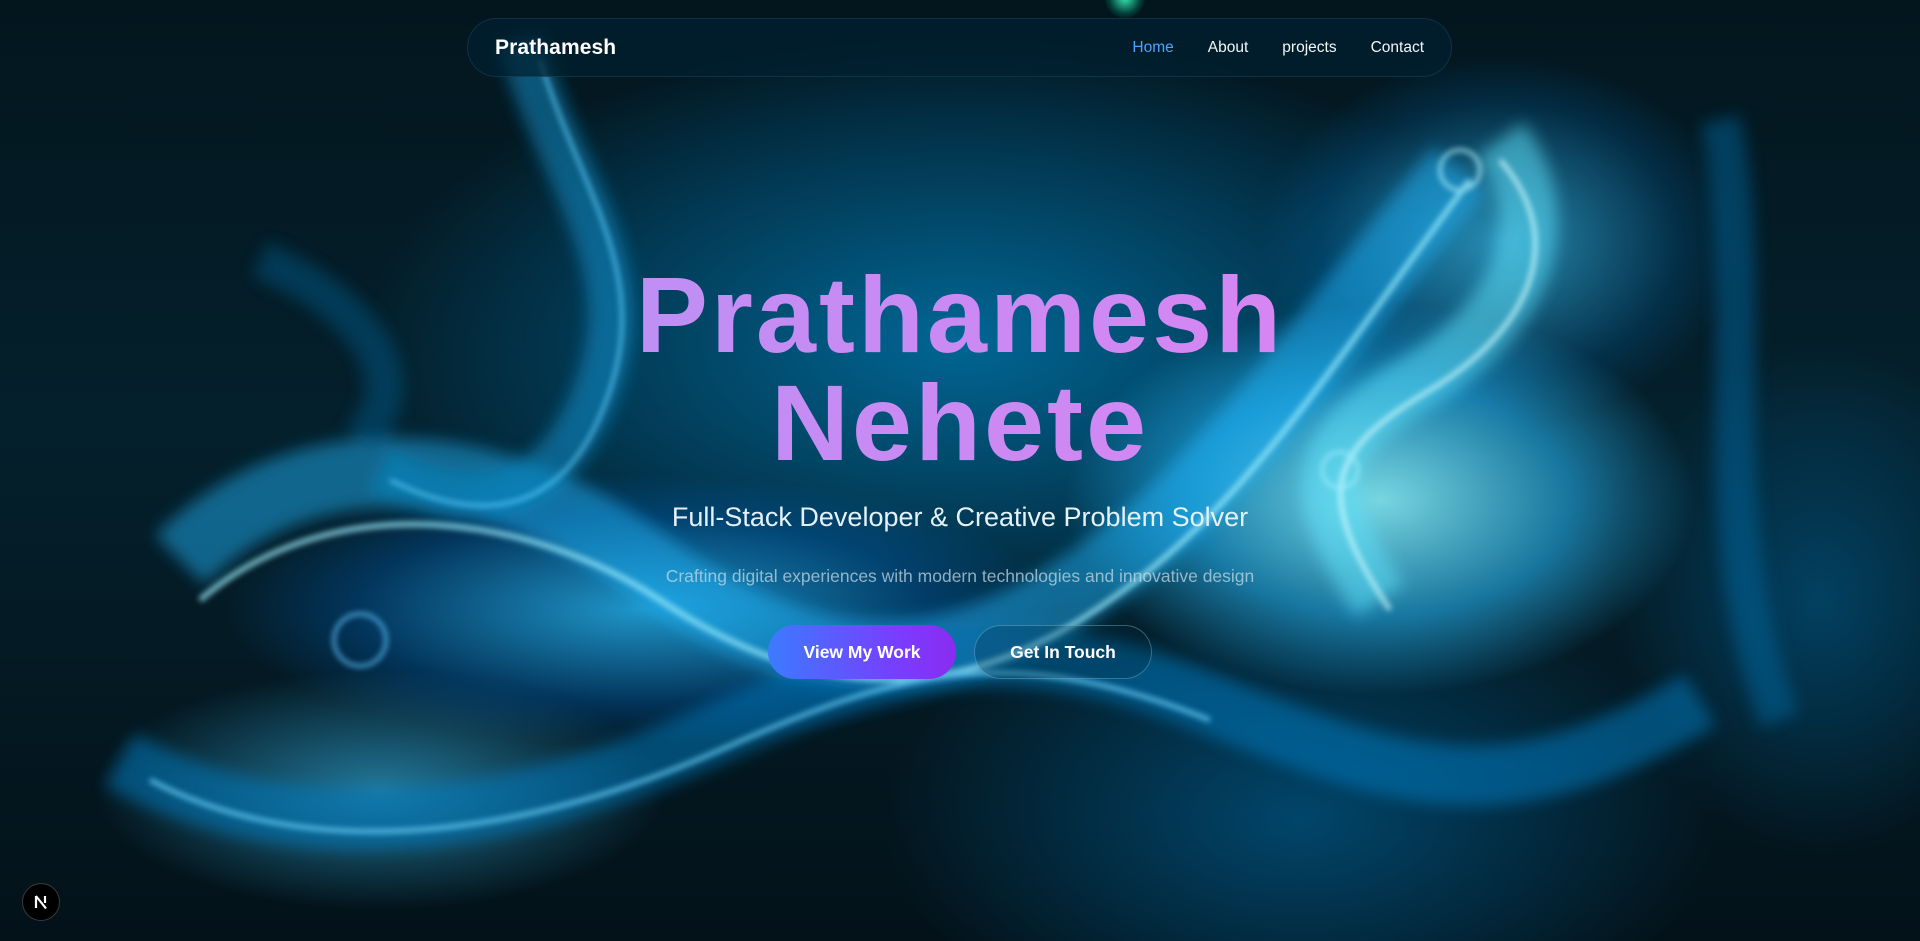  What do you see at coordinates (1152, 48) in the screenshot?
I see `nav-link-home: Home` at bounding box center [1152, 48].